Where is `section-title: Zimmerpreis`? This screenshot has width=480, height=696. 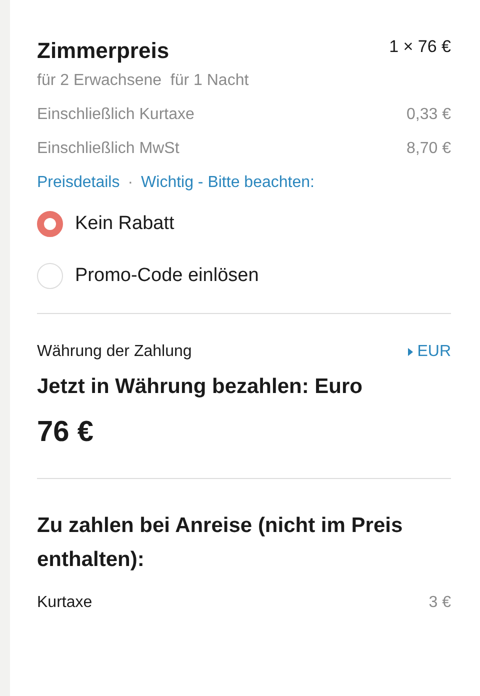
section-title: Zimmerpreis is located at coordinates (103, 51).